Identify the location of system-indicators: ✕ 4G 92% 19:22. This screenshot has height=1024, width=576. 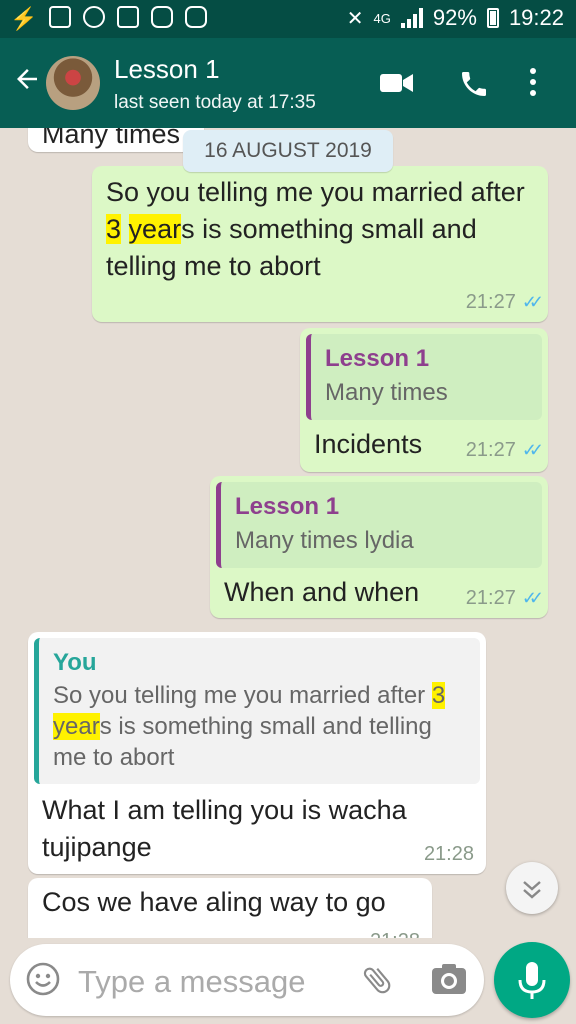
(455, 18).